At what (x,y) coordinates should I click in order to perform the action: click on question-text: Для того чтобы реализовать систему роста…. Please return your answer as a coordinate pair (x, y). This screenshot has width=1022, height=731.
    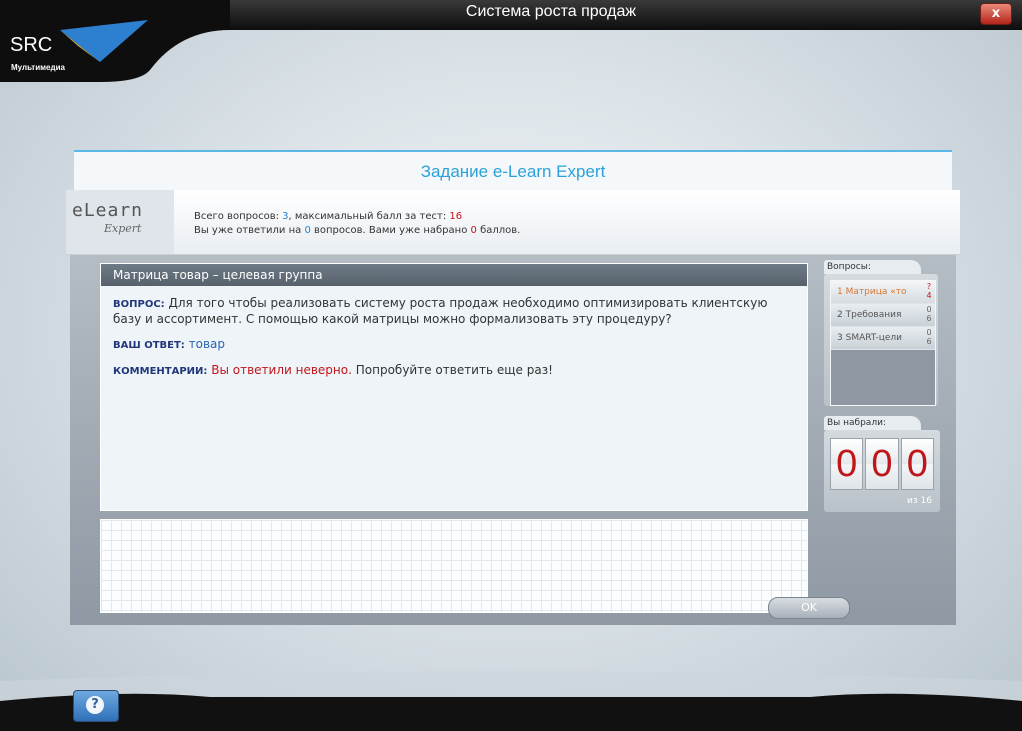
    Looking at the image, I should click on (440, 311).